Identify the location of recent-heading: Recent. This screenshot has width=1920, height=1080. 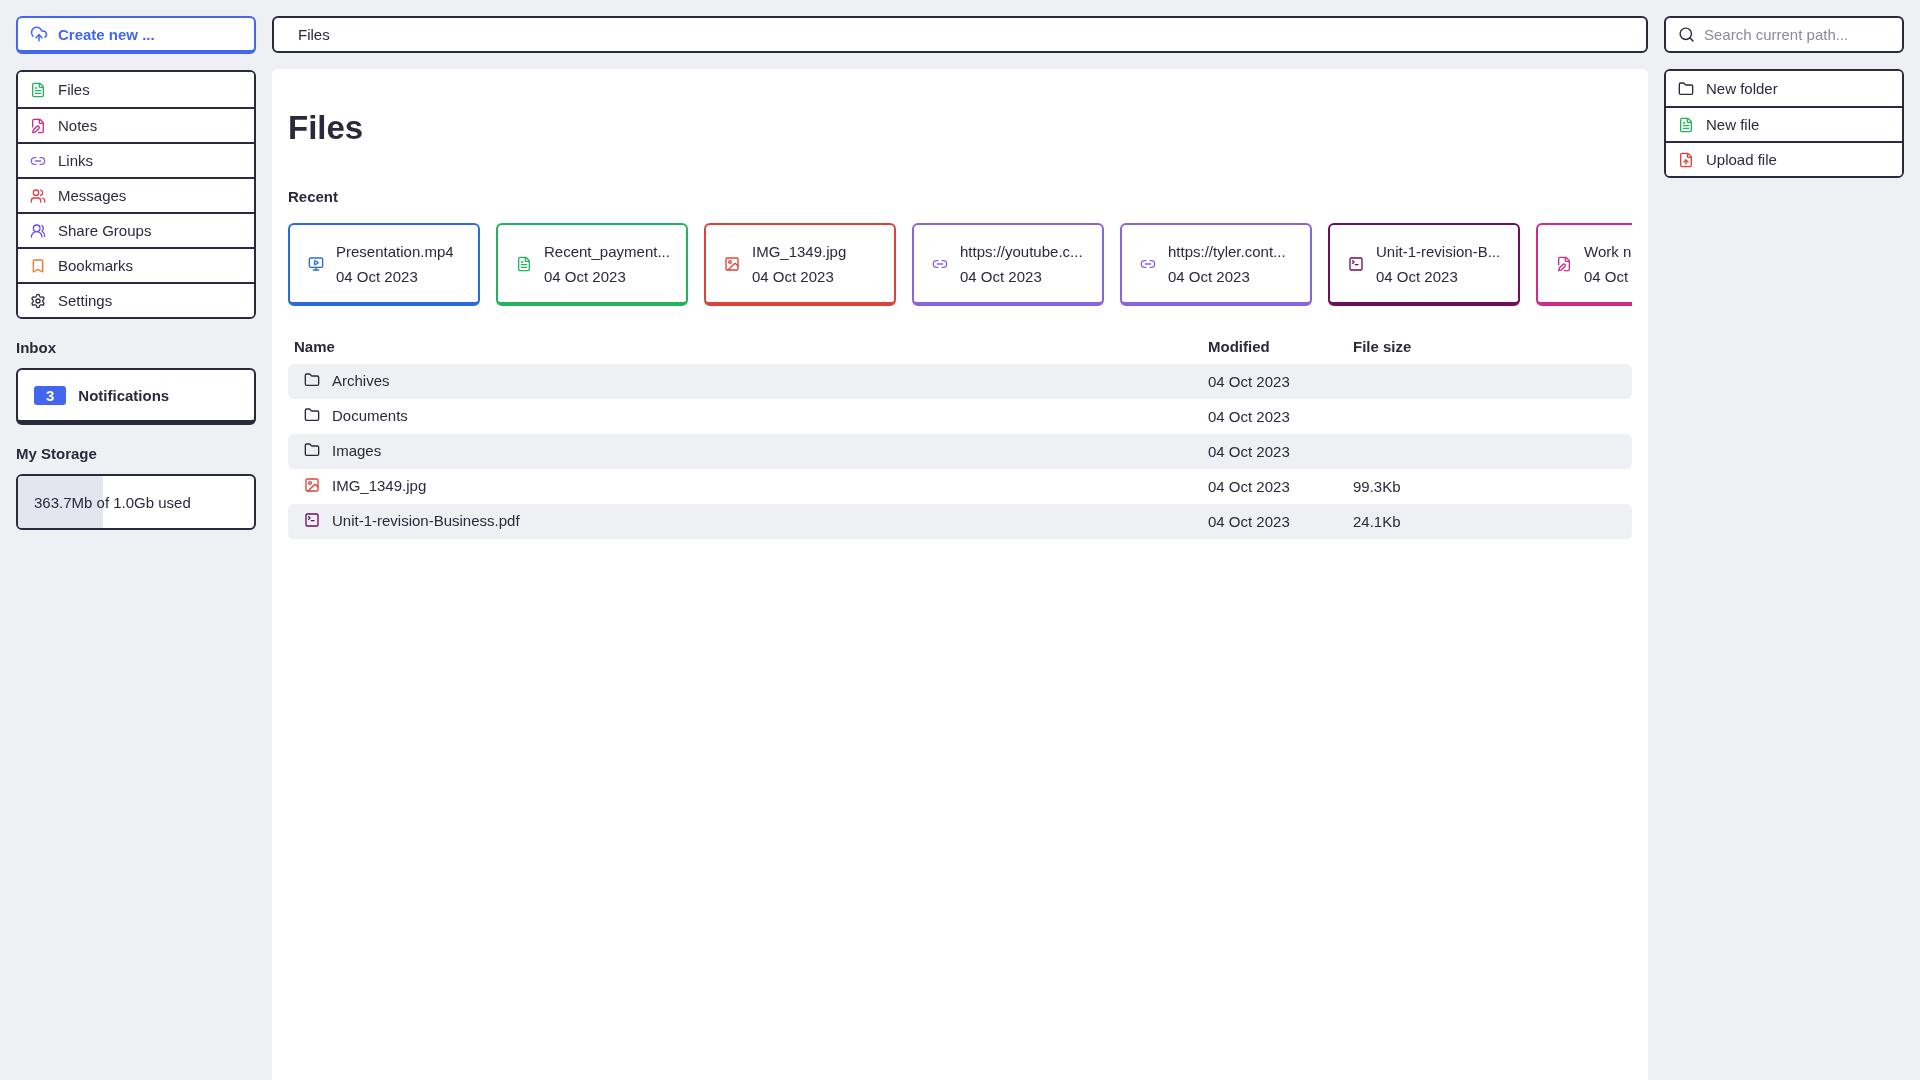
(314, 196).